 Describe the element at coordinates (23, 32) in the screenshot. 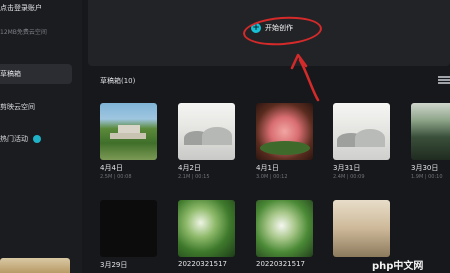

I see `cloud-space-info: 12MB免费云空间` at that location.